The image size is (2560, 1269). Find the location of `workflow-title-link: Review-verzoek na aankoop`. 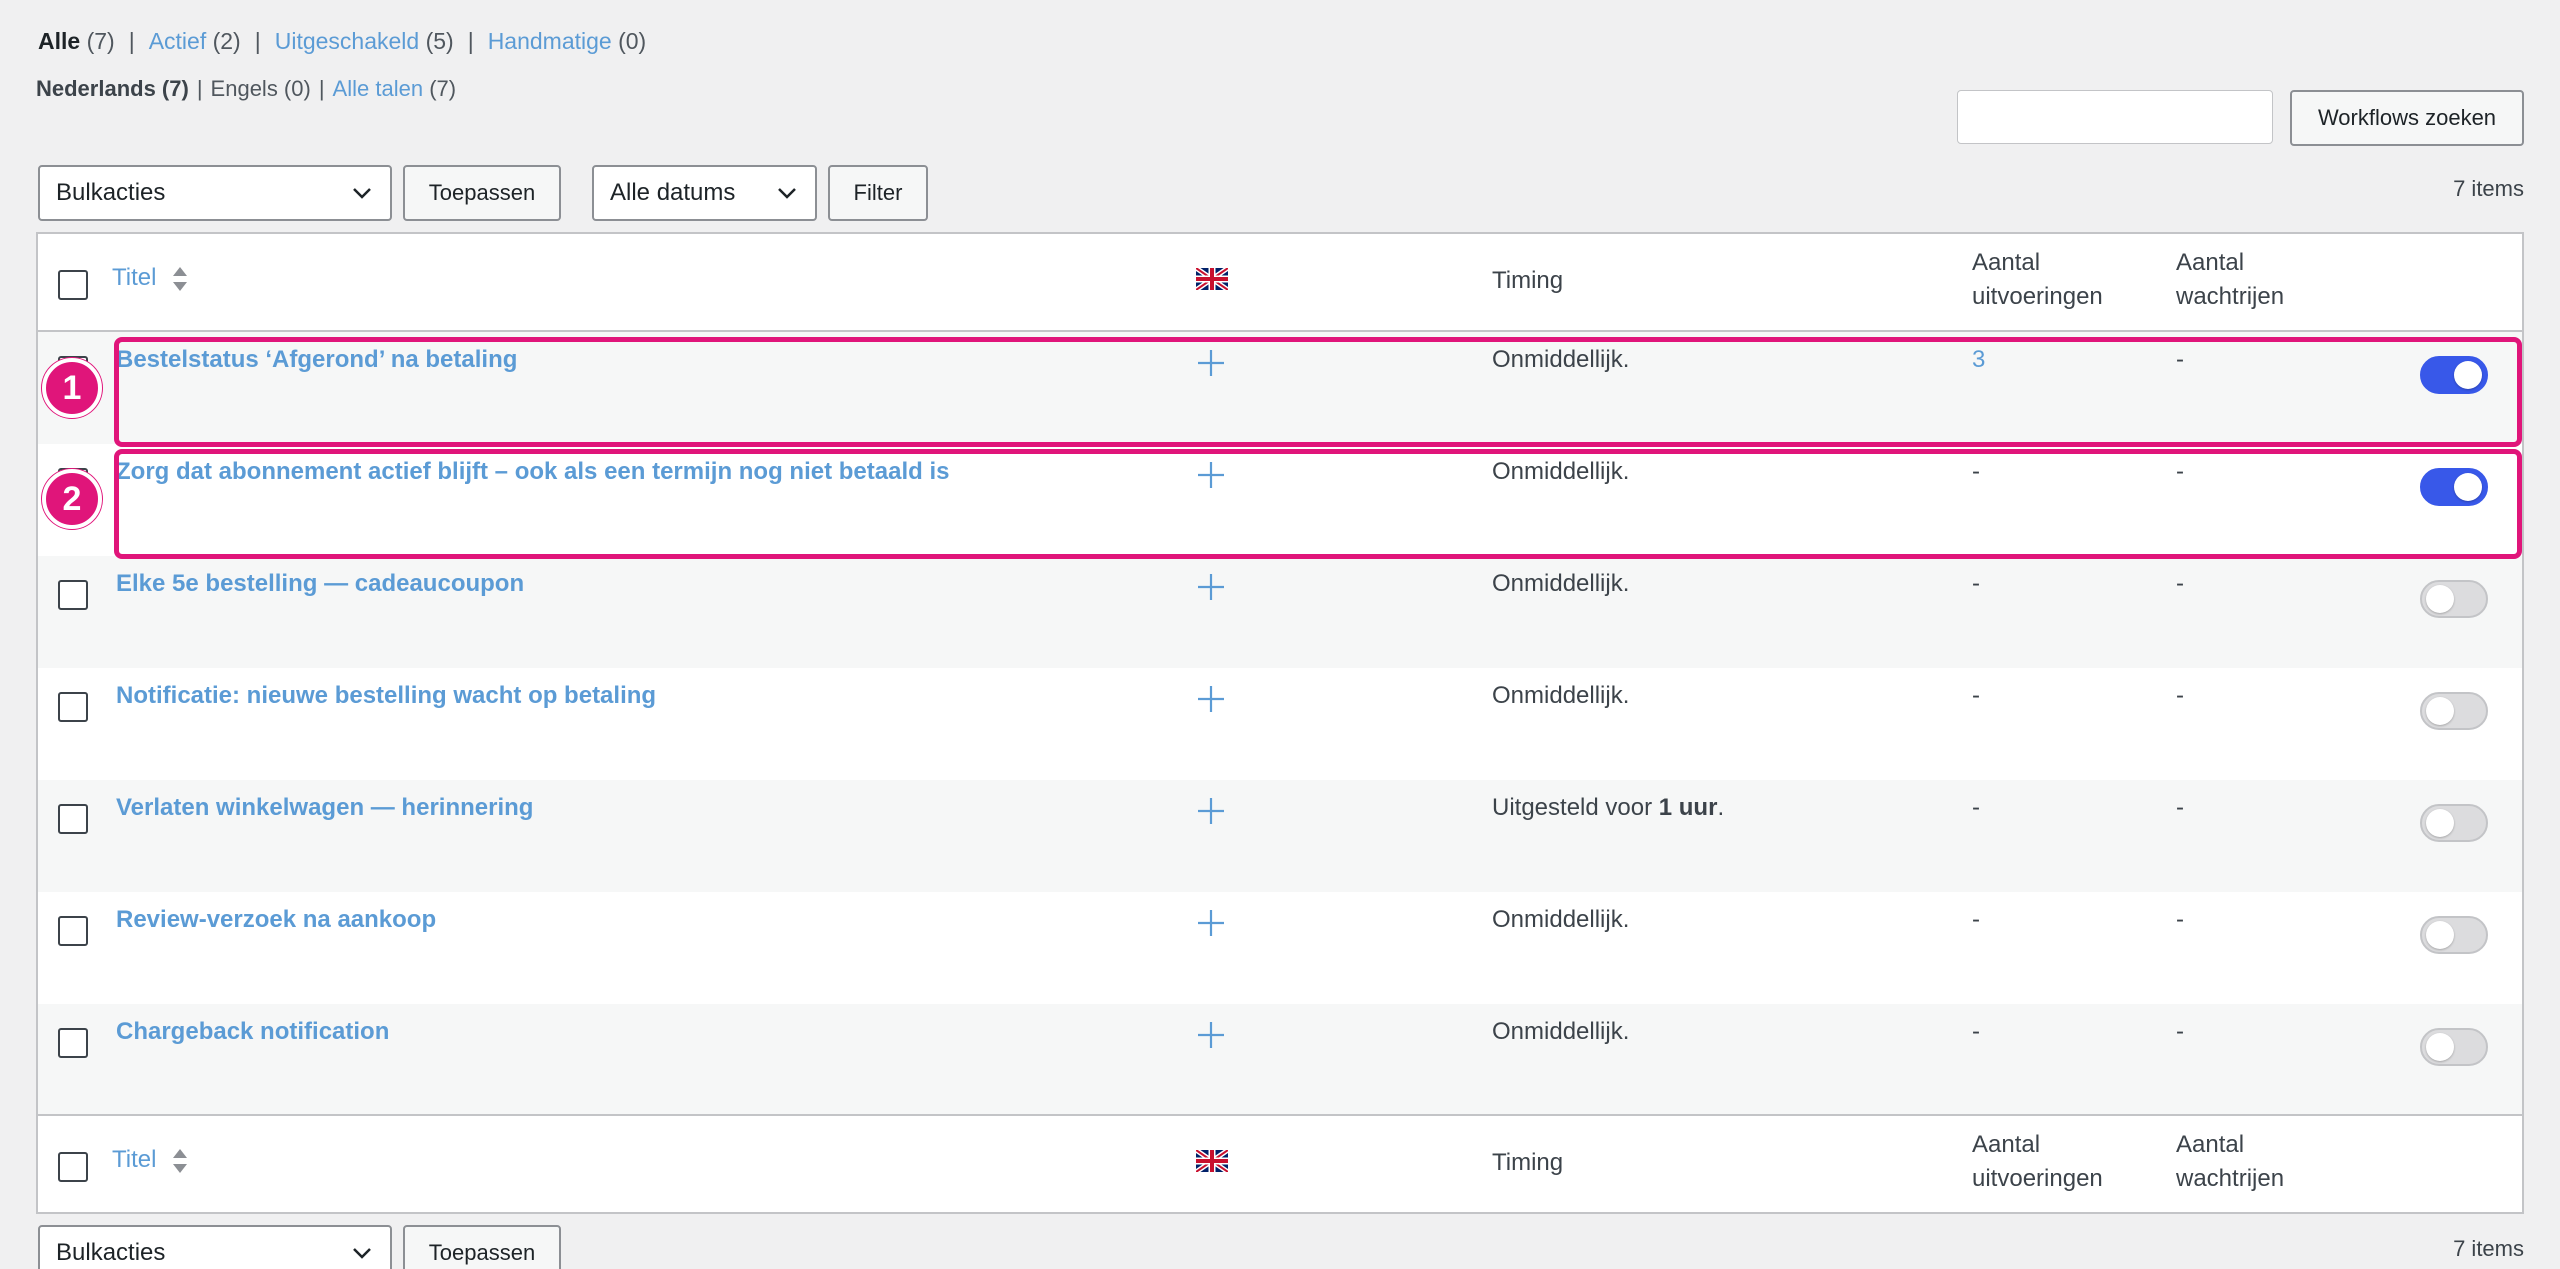

workflow-title-link: Review-verzoek na aankoop is located at coordinates (276, 920).